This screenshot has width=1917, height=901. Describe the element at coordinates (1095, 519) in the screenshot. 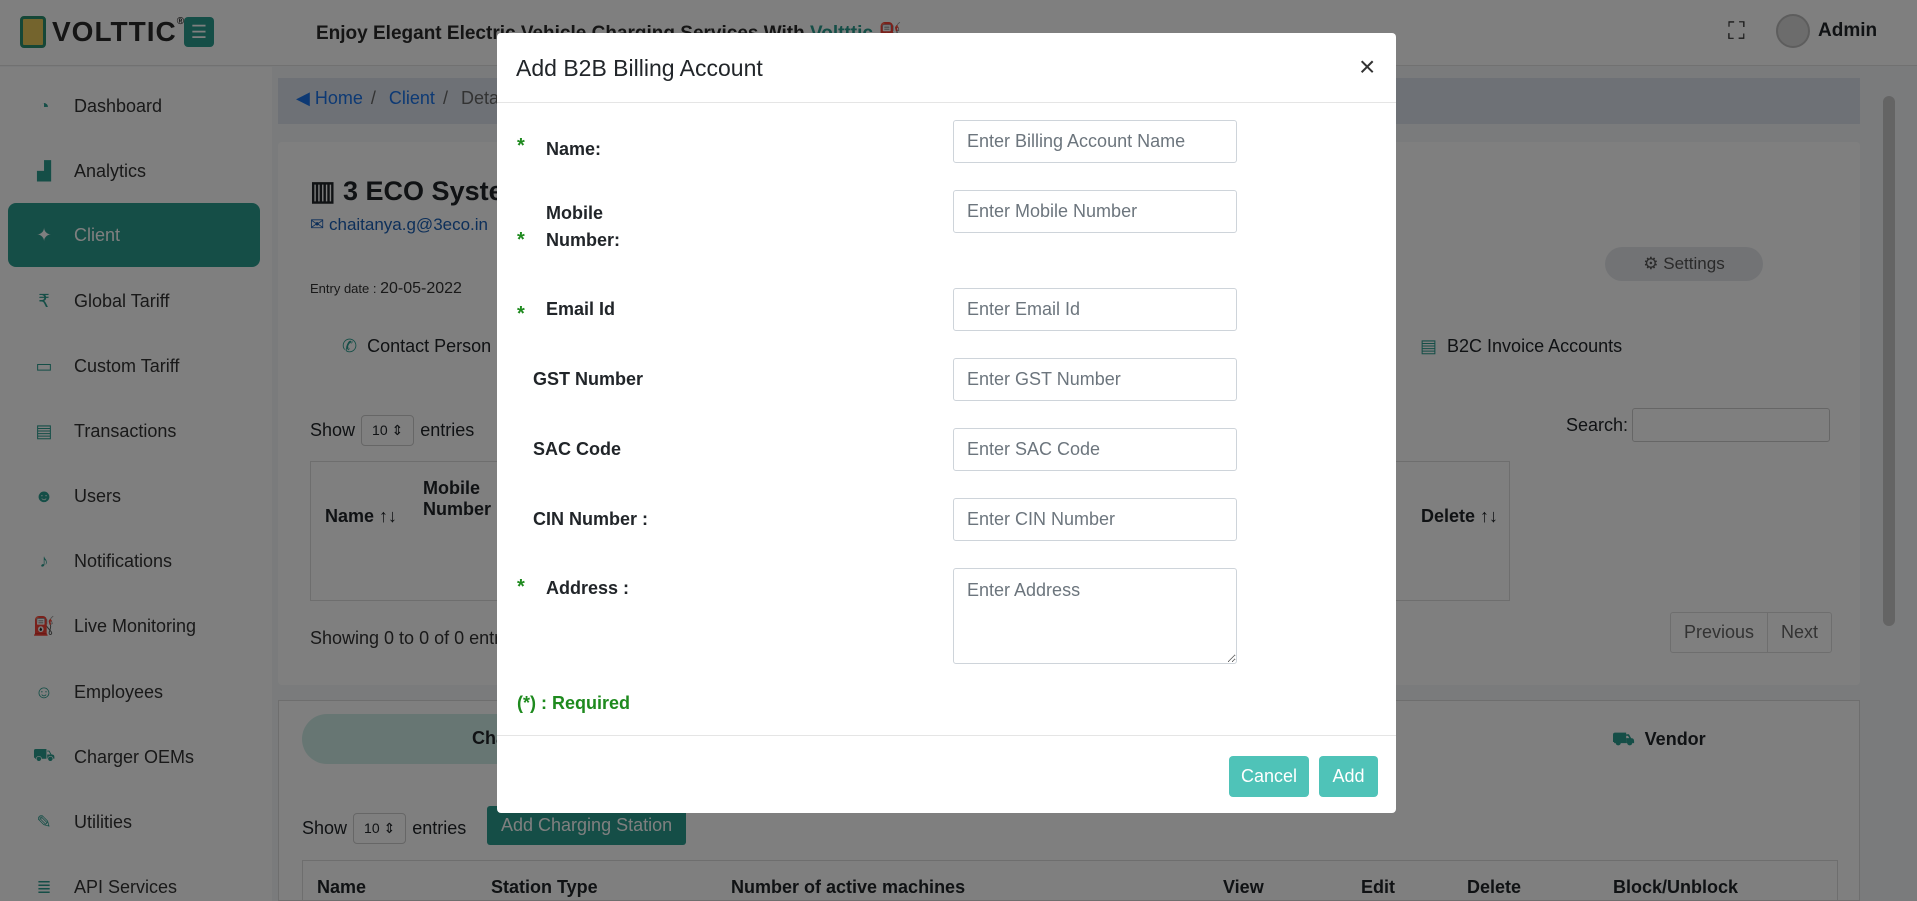

I see `cin-number-input` at that location.